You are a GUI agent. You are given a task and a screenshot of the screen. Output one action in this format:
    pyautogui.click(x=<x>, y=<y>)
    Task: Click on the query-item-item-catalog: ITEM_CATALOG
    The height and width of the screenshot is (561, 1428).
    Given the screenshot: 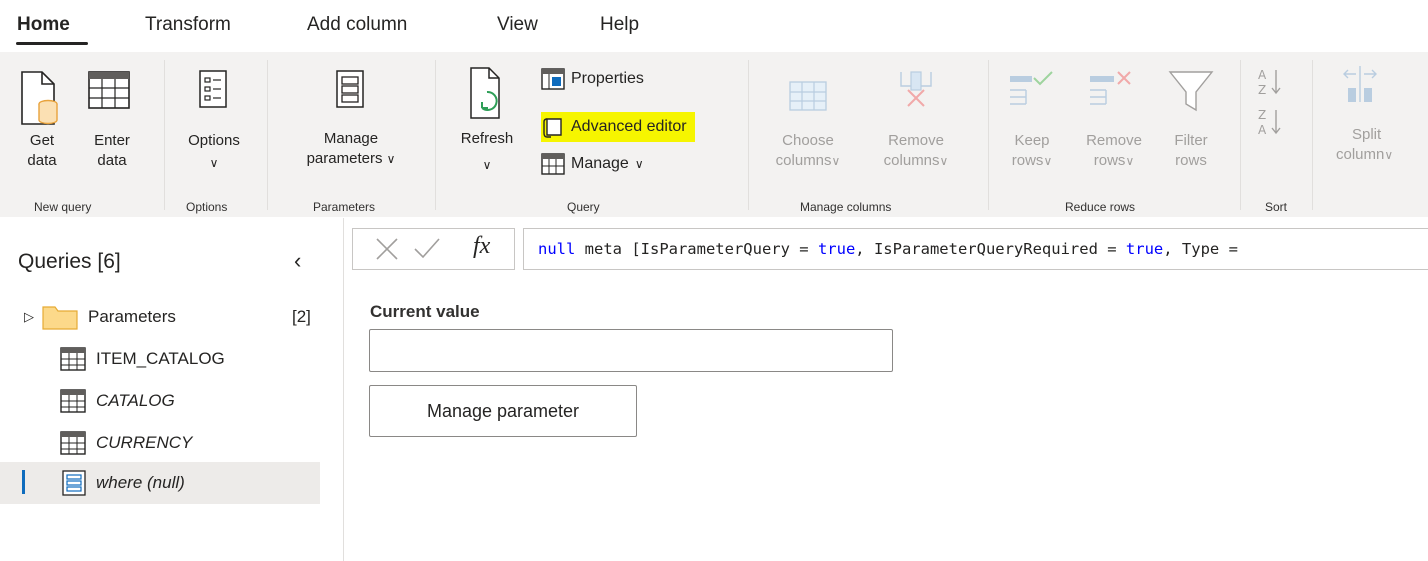 What is the action you would take?
    pyautogui.click(x=160, y=359)
    